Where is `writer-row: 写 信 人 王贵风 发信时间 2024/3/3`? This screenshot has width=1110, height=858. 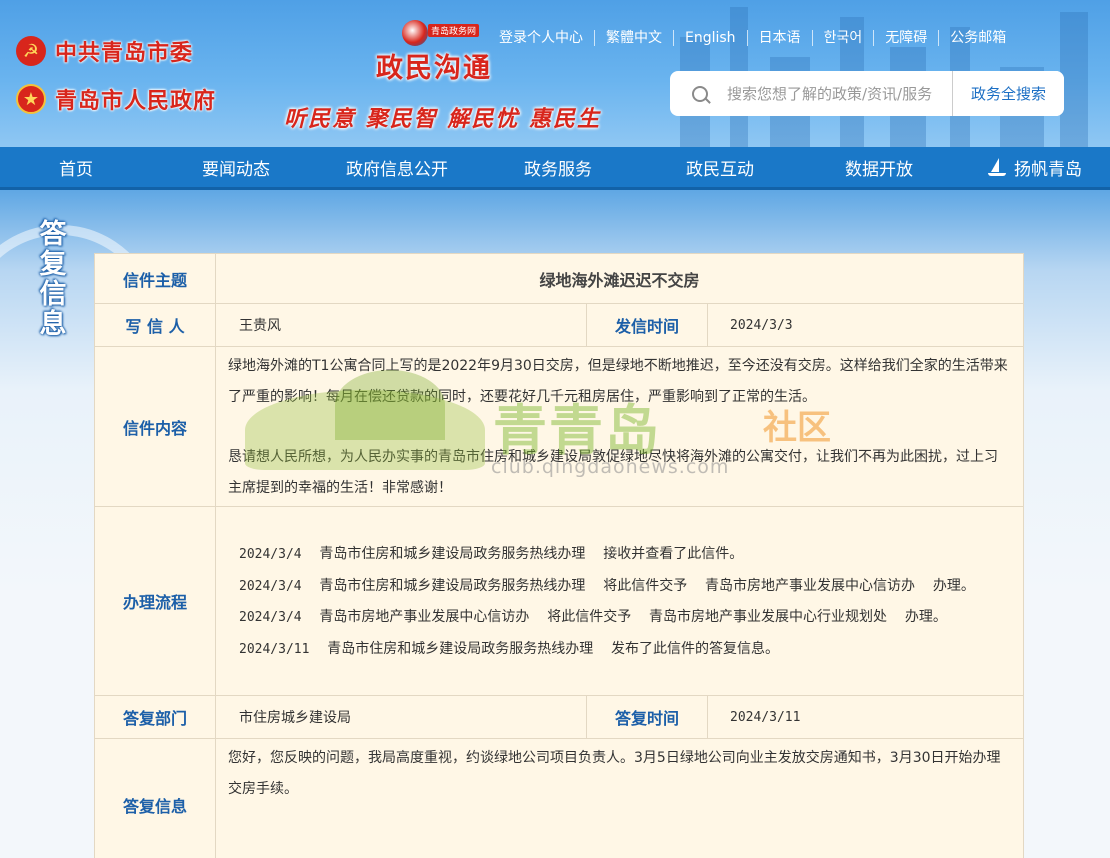 writer-row: 写 信 人 王贵风 发信时间 2024/3/3 is located at coordinates (559, 325).